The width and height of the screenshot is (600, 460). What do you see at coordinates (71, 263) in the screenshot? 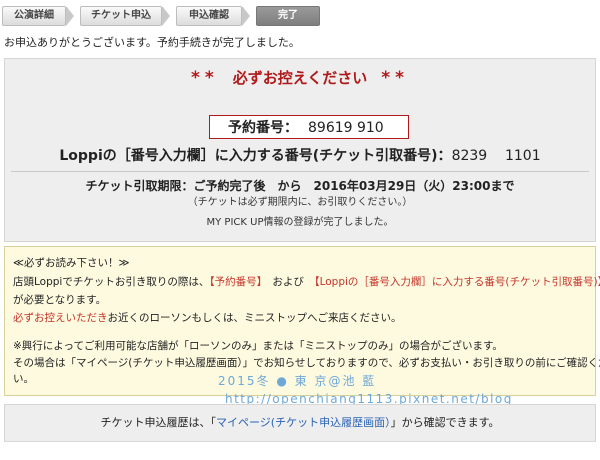
I see `must-read-title: ≪必ずお読み下さい！≫` at bounding box center [71, 263].